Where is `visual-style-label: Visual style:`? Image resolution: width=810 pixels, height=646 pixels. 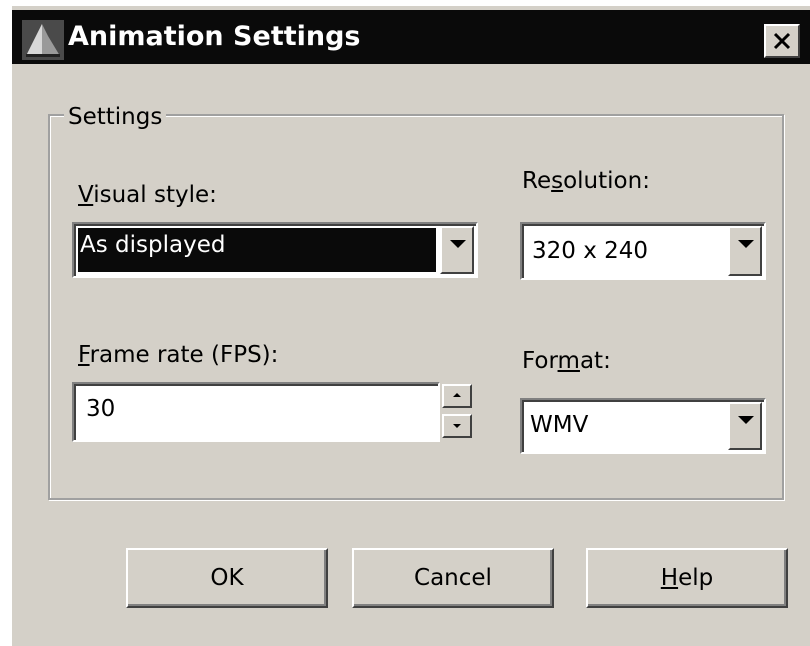
visual-style-label: Visual style: is located at coordinates (147, 195).